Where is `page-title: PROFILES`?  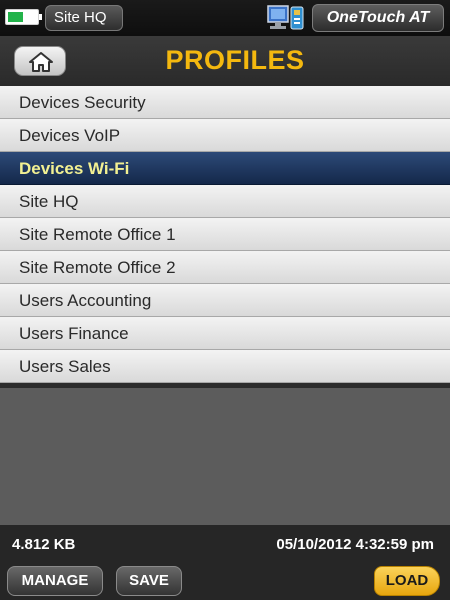 page-title: PROFILES is located at coordinates (235, 60).